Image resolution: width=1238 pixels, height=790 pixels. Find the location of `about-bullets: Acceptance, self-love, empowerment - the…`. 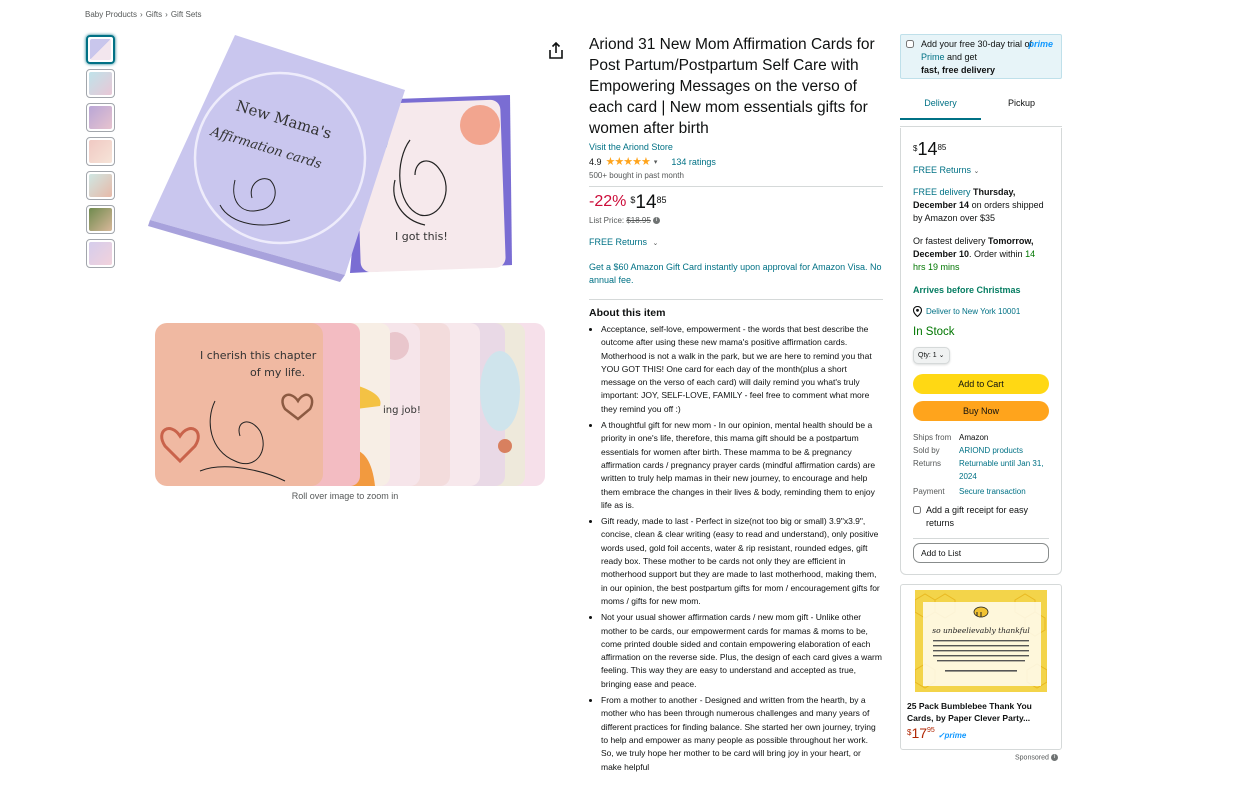

about-bullets: Acceptance, self-love, empowerment - the… is located at coordinates (736, 548).